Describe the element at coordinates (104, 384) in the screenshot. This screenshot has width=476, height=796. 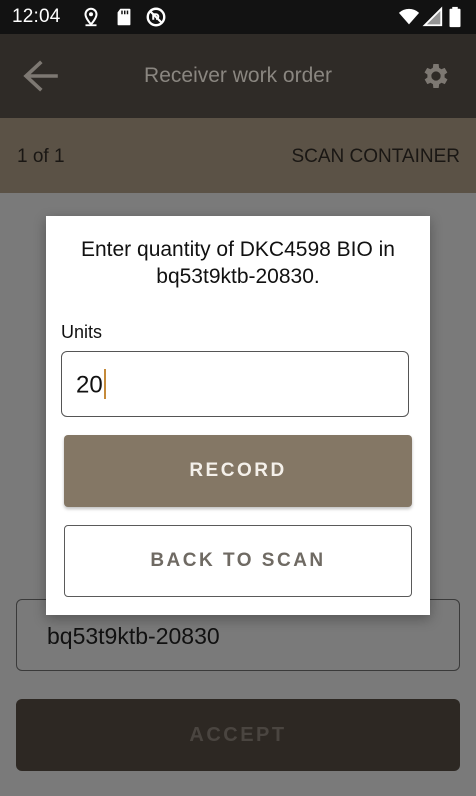
I see `text-caret` at that location.